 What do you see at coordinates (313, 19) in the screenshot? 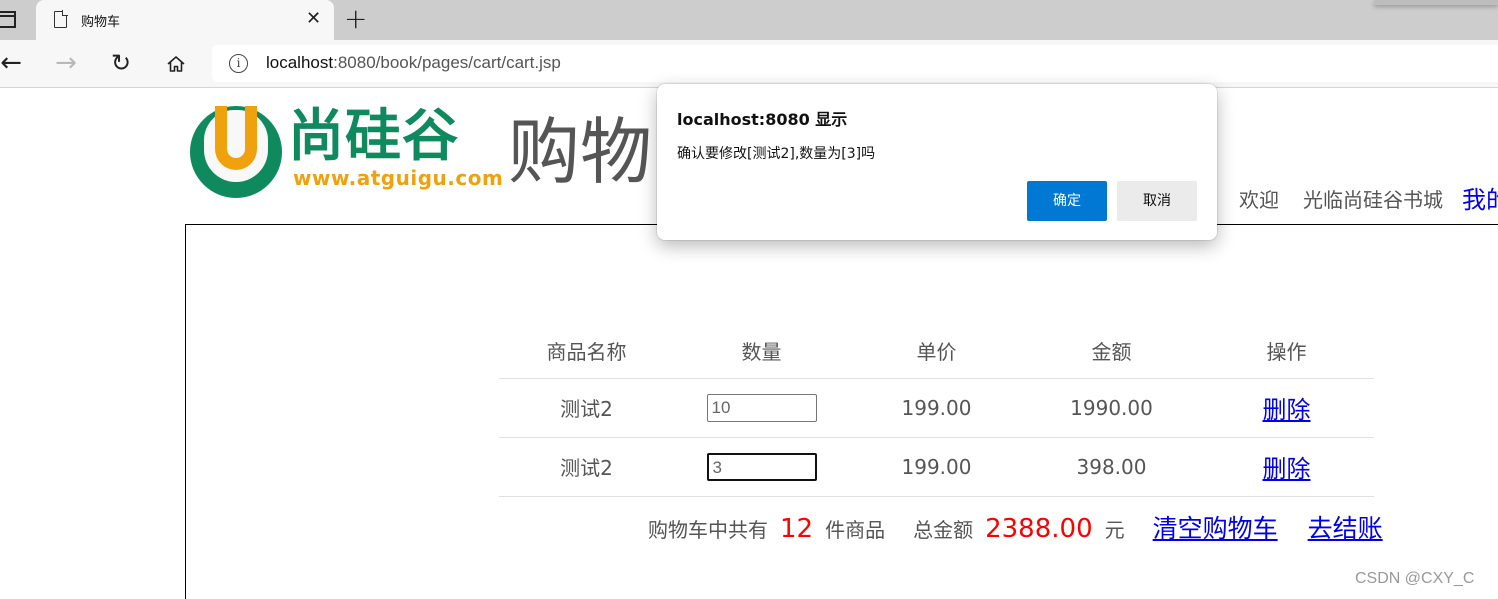
I see `close-icon: ✕` at bounding box center [313, 19].